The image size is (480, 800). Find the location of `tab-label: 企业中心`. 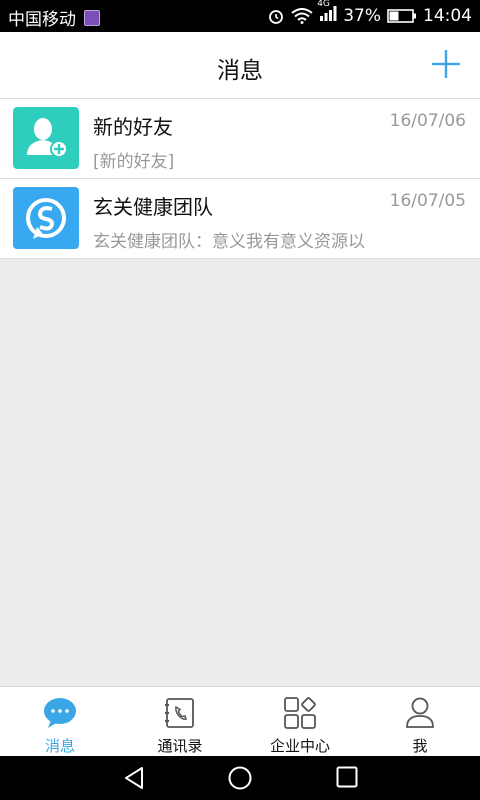

tab-label: 企业中心 is located at coordinates (299, 746).